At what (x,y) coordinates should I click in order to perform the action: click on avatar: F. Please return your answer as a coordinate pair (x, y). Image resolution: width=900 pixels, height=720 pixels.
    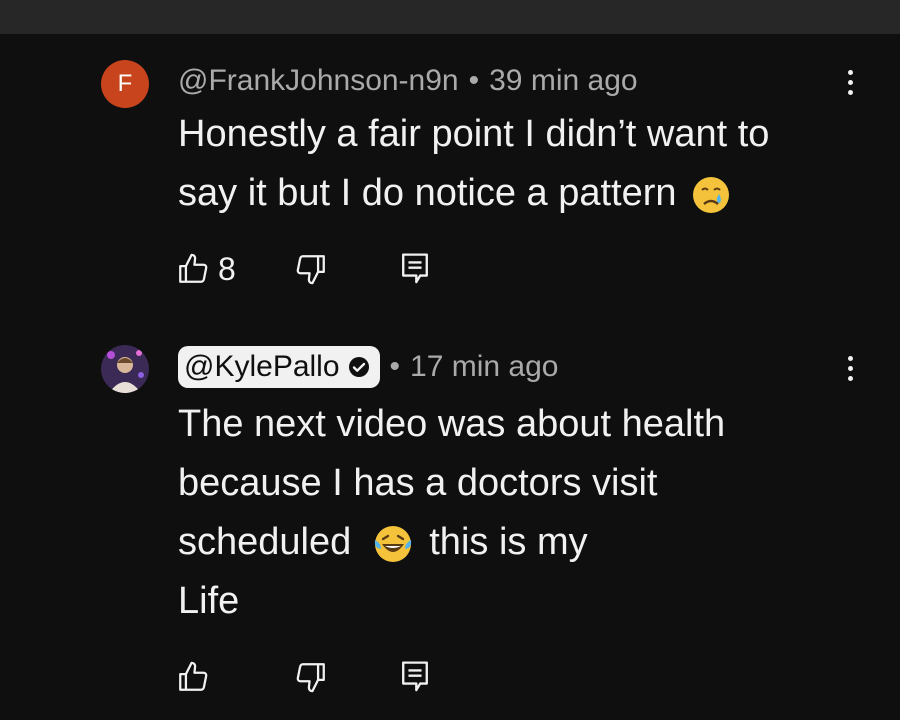
    Looking at the image, I should click on (125, 84).